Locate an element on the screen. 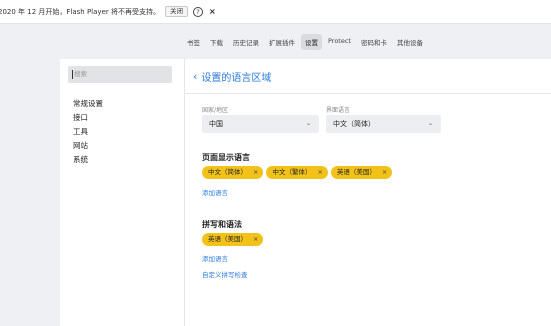 This screenshot has height=326, width=551. spelling-language-chips: 英语（美国） × is located at coordinates (233, 239).